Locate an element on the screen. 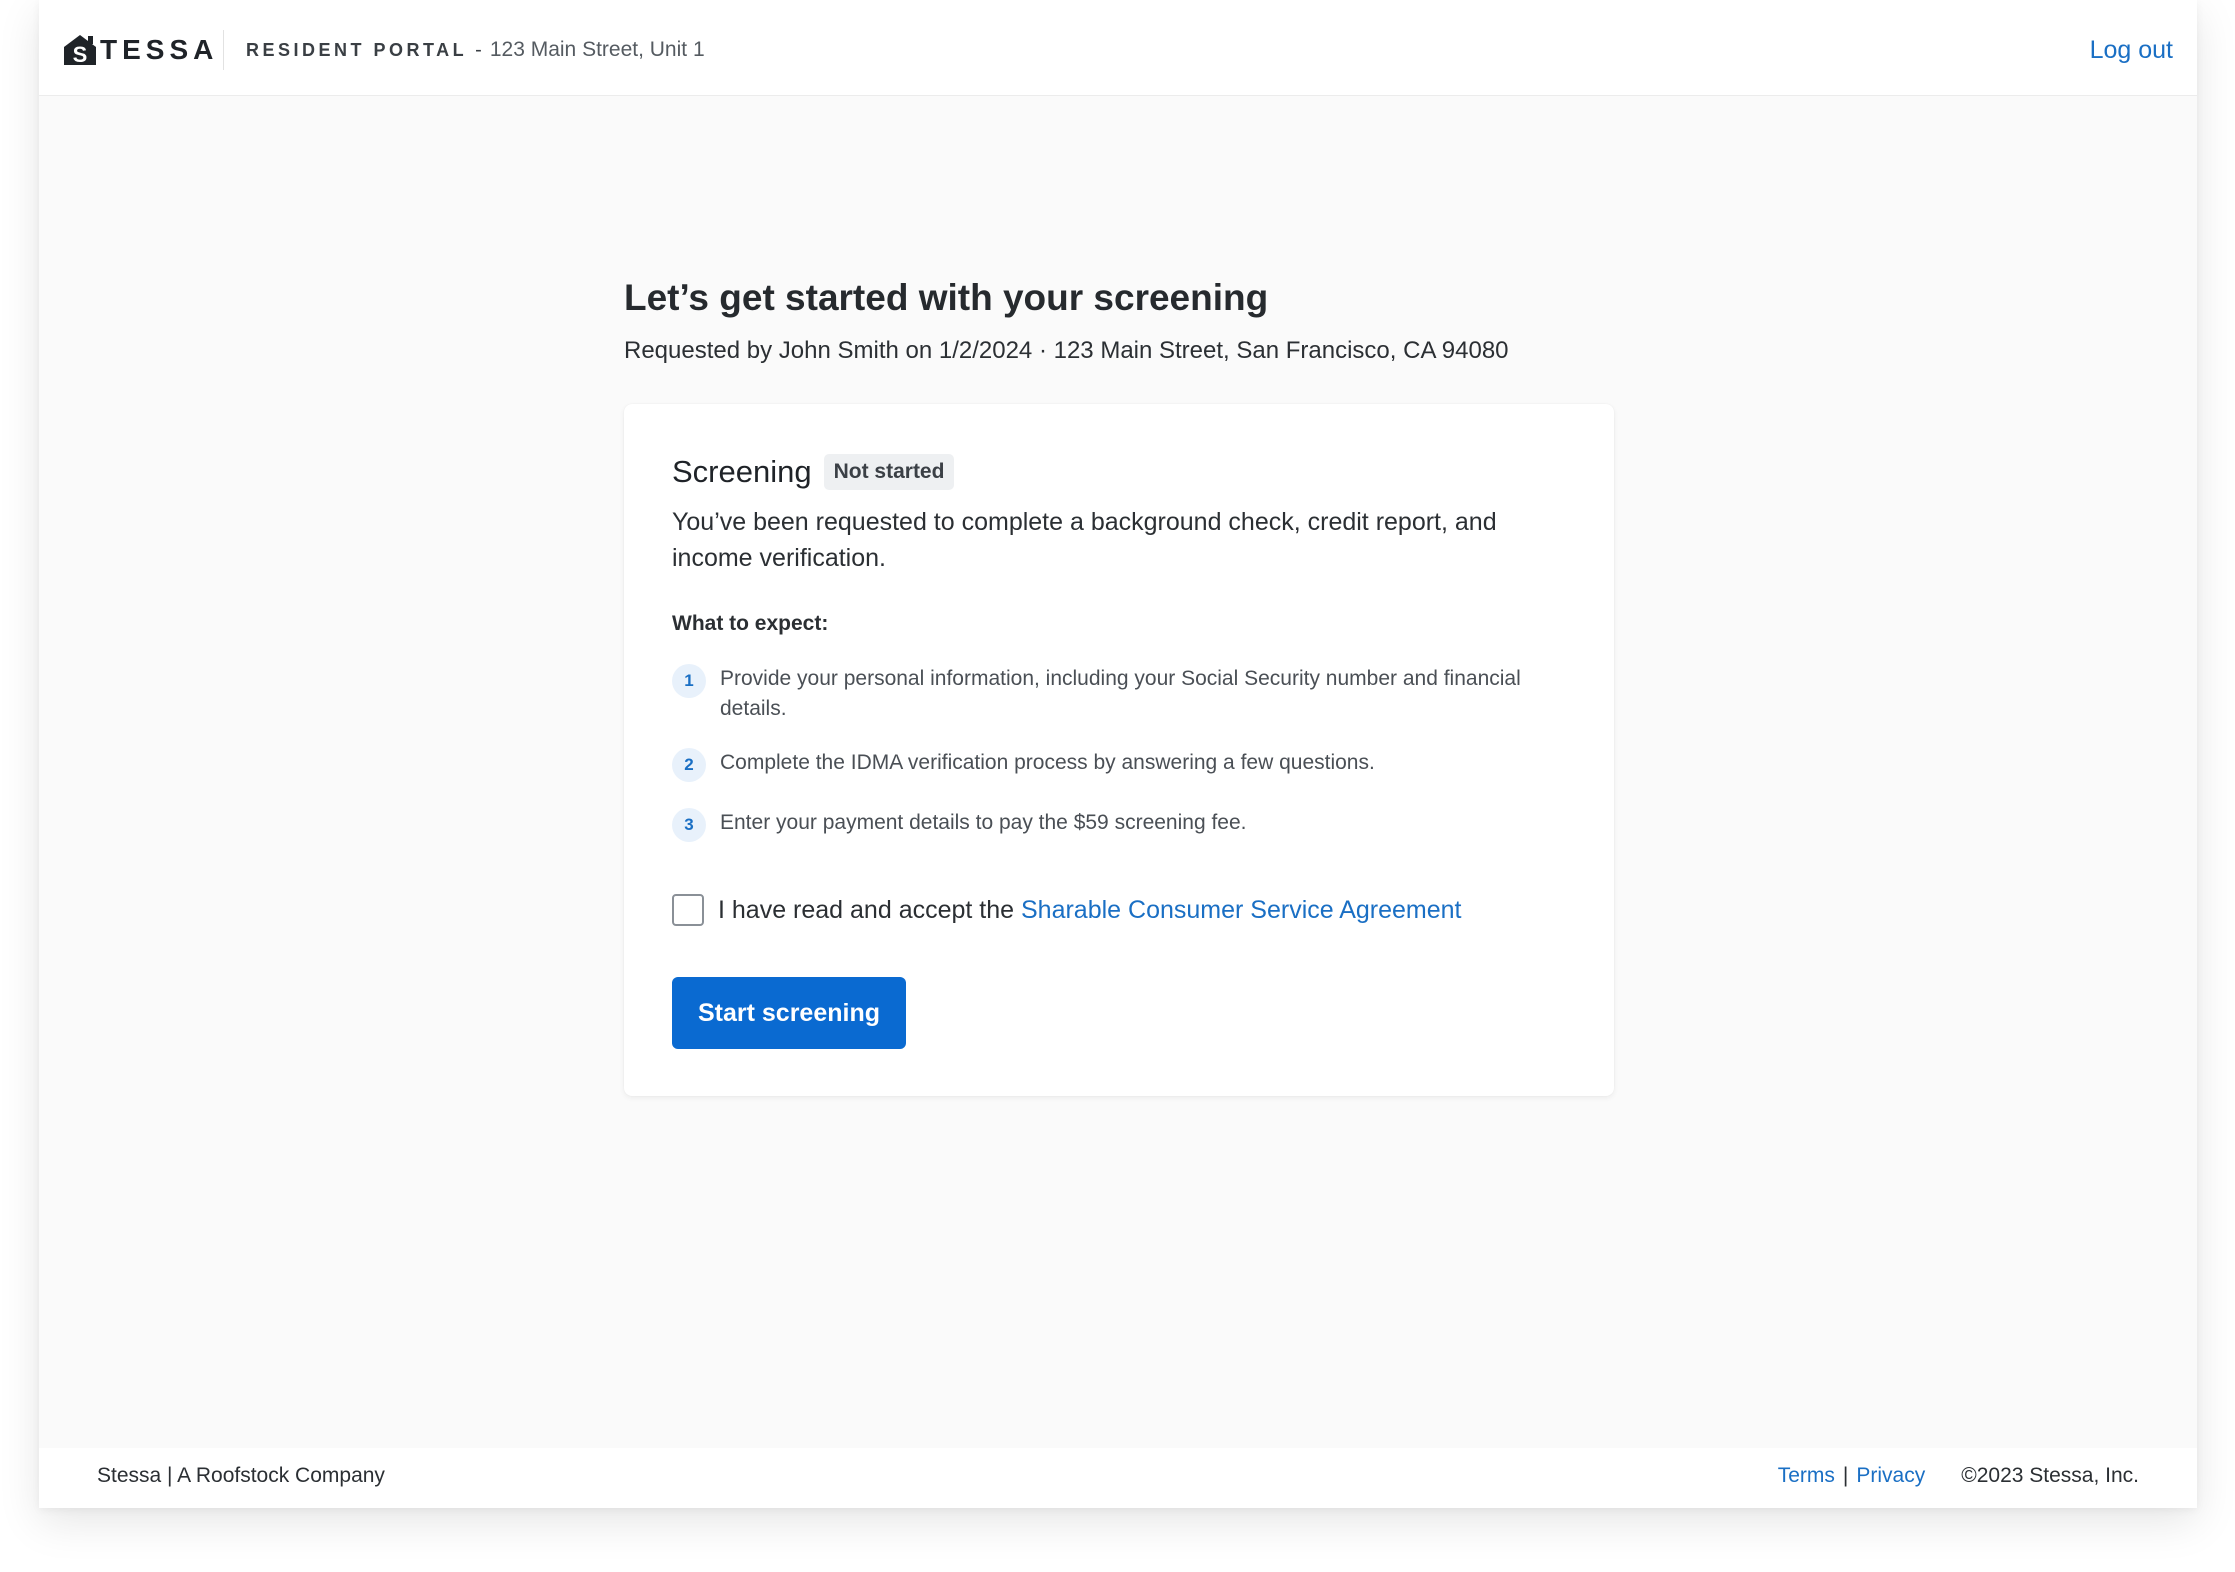 The height and width of the screenshot is (1572, 2235). what-to-expect-heading: What to expect: is located at coordinates (750, 623).